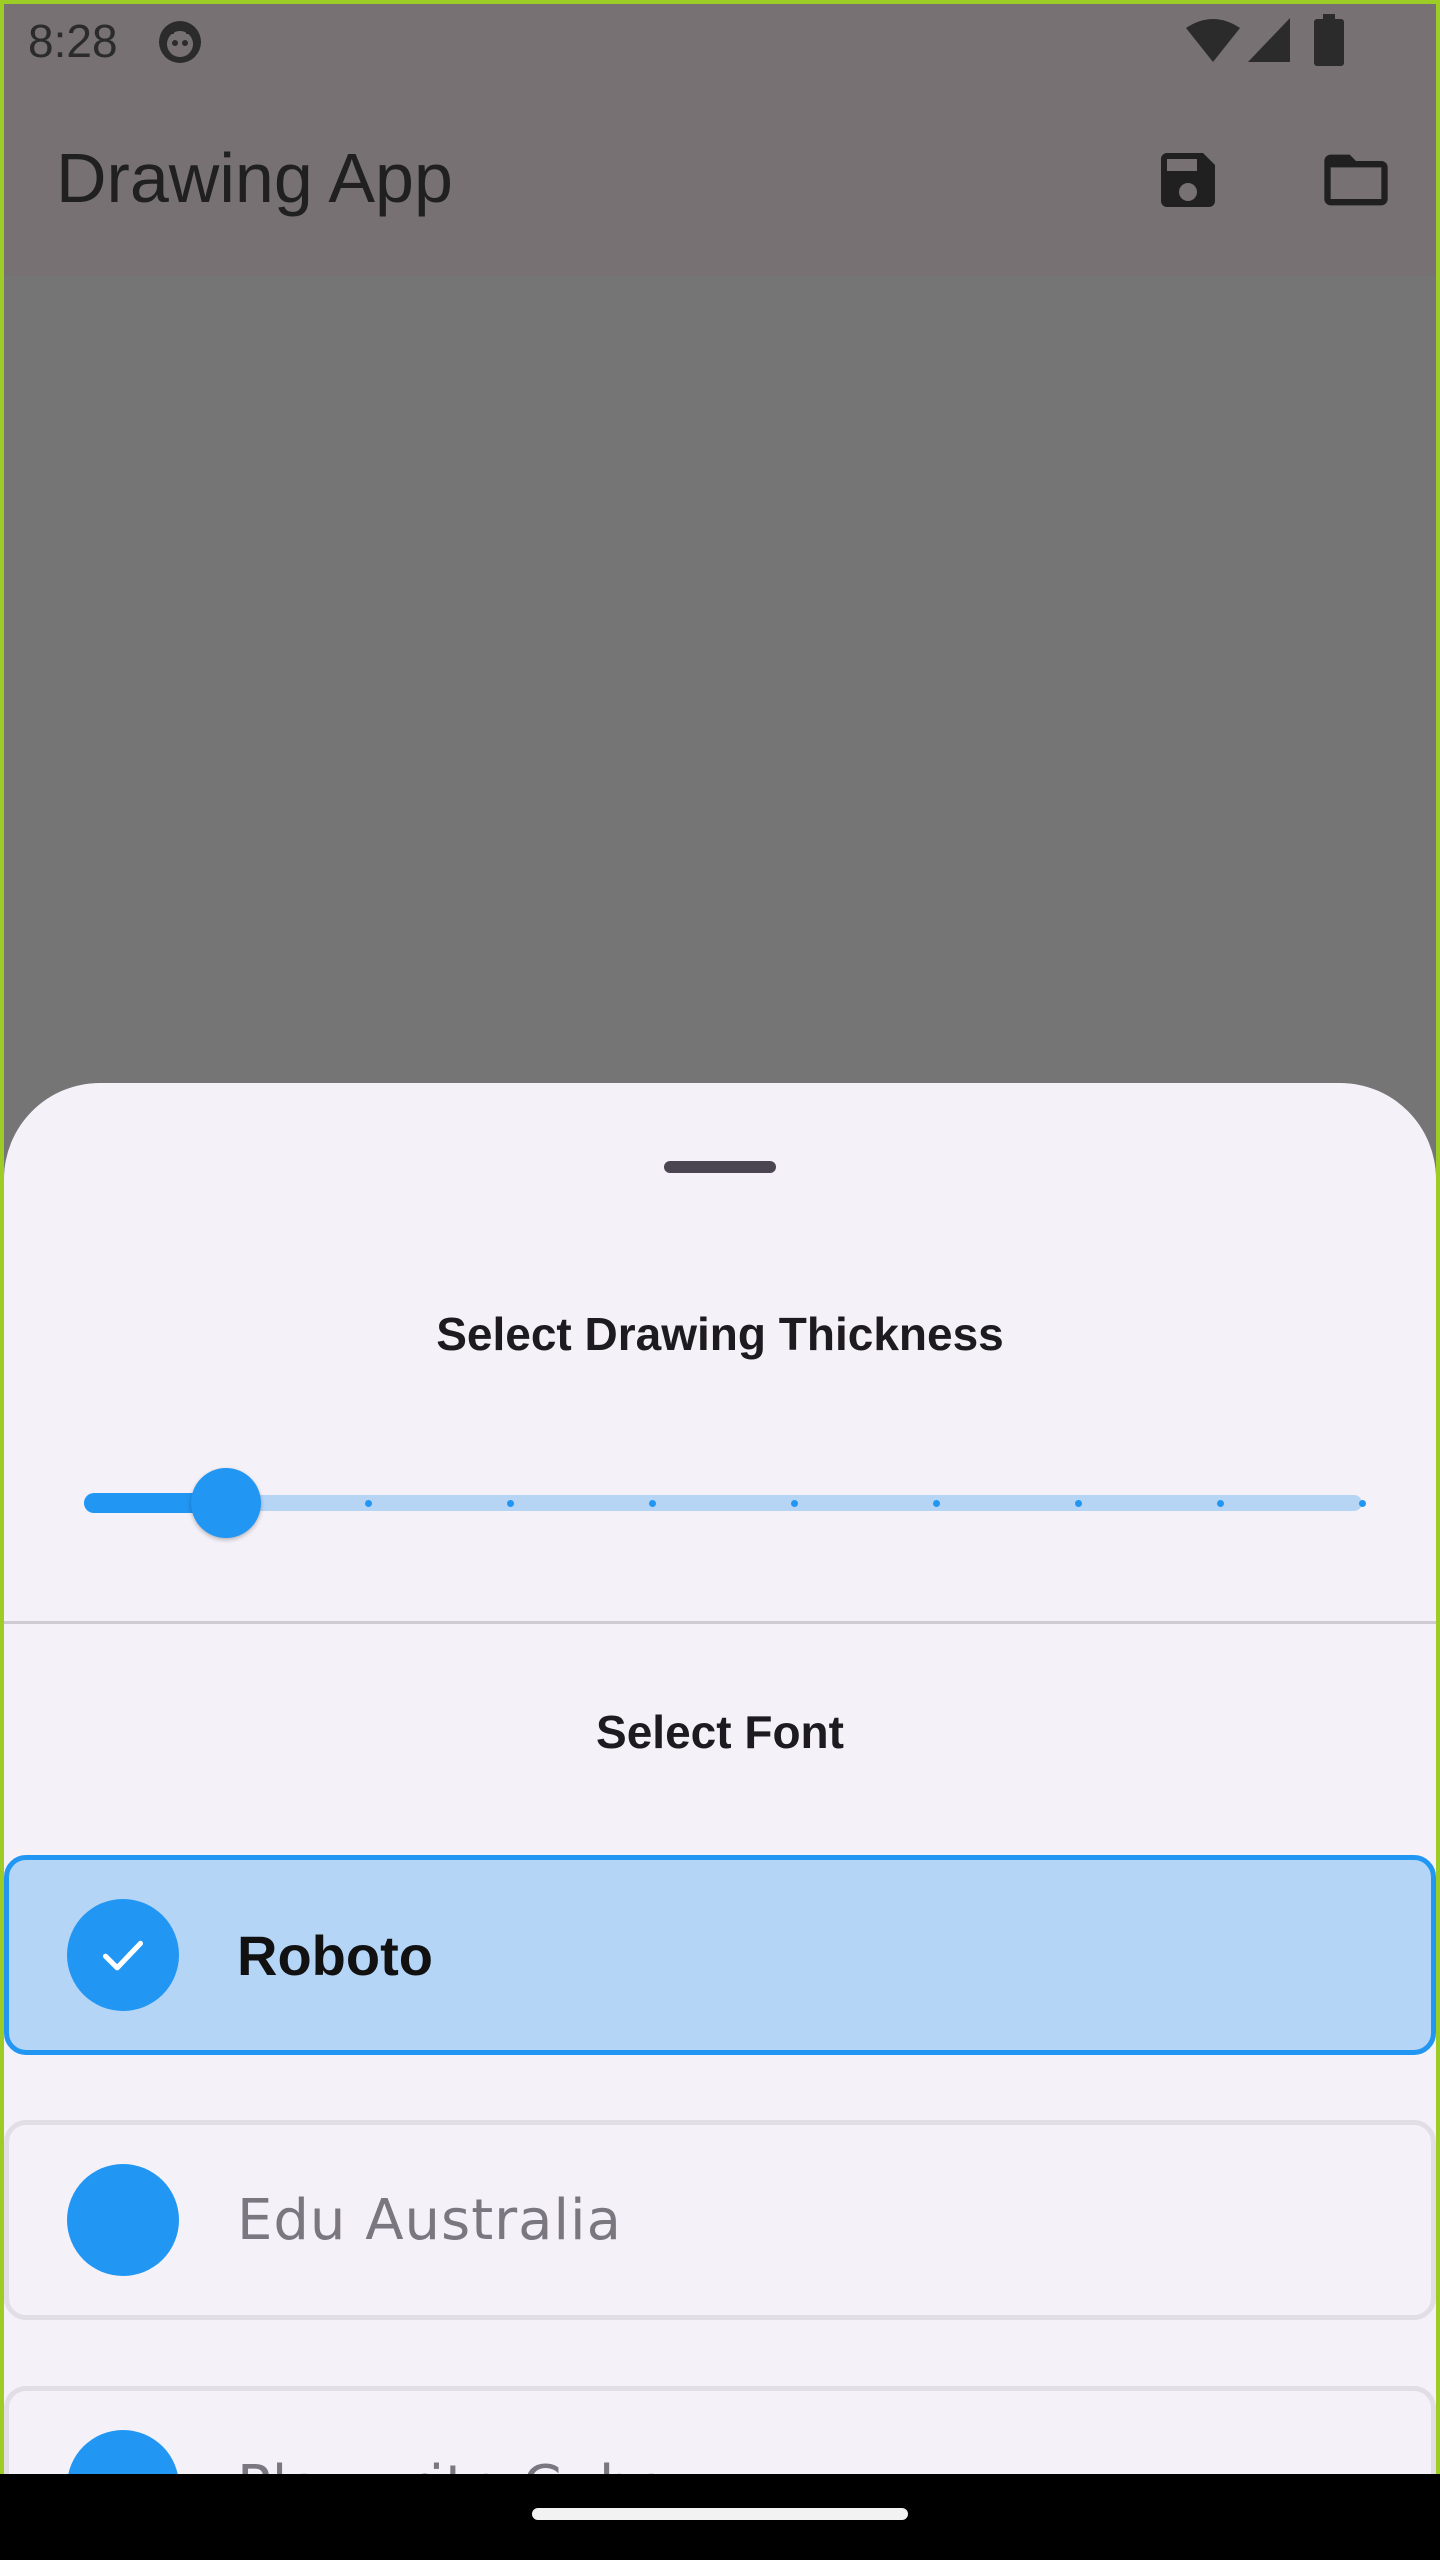 This screenshot has width=1440, height=2560. What do you see at coordinates (720, 2430) in the screenshot?
I see `font-option-playwrite-cuba: Playwrite Cuba` at bounding box center [720, 2430].